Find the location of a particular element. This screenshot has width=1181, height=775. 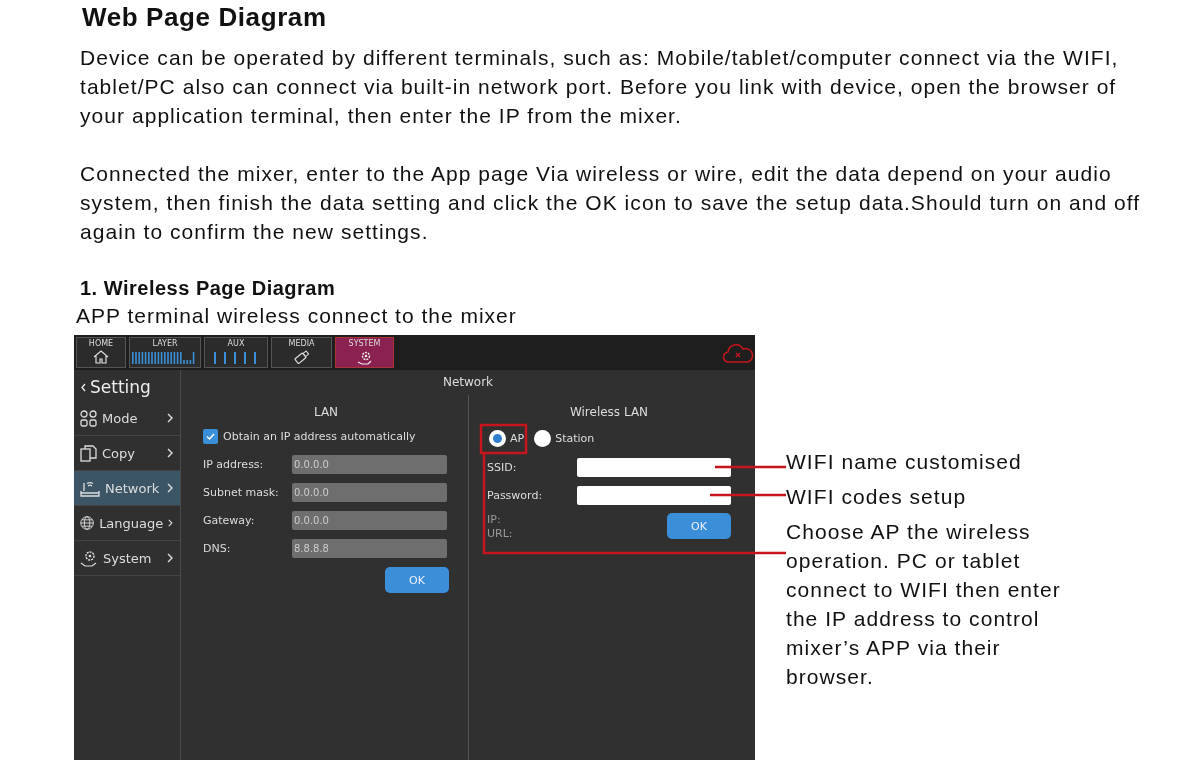

field-label: Subnet mask: is located at coordinates (241, 492).